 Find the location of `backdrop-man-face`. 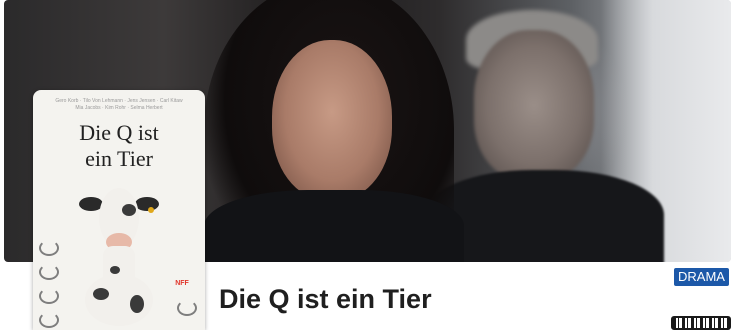

backdrop-man-face is located at coordinates (534, 105).